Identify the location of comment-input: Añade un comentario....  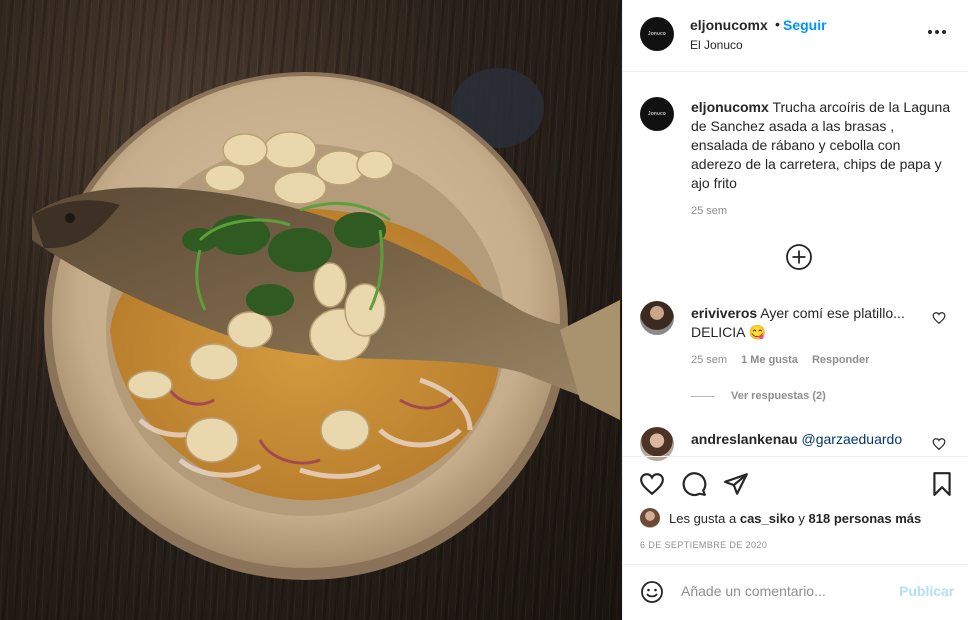
(753, 591).